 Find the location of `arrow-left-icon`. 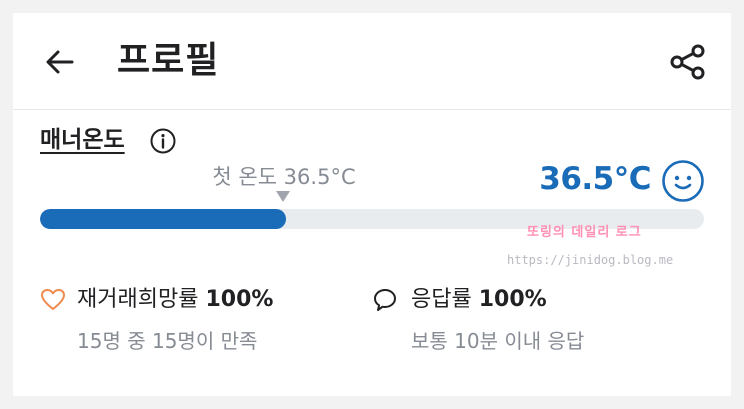

arrow-left-icon is located at coordinates (60, 62).